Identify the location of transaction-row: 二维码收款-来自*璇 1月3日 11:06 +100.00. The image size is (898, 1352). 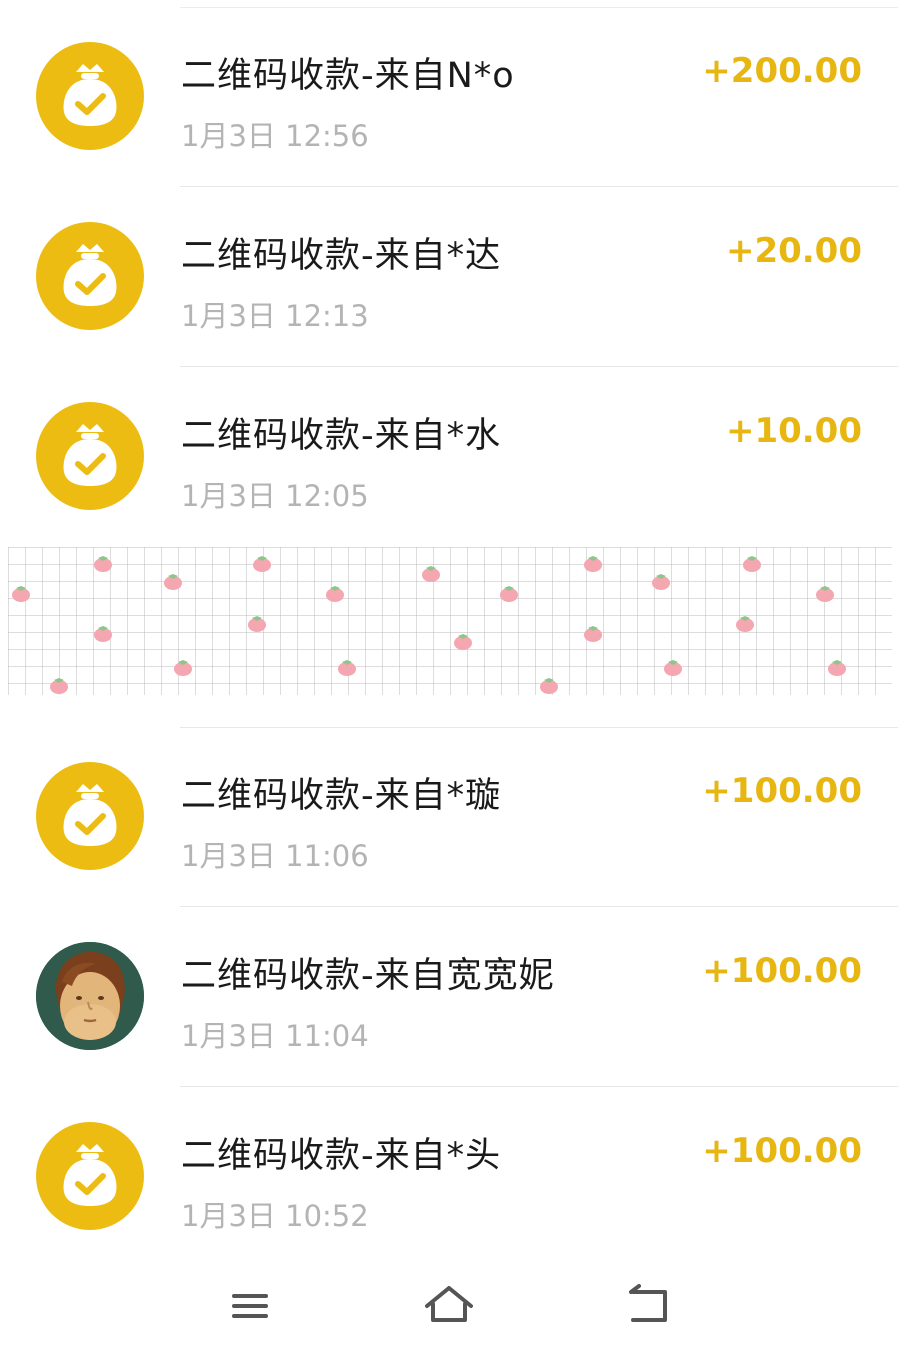
(449, 817).